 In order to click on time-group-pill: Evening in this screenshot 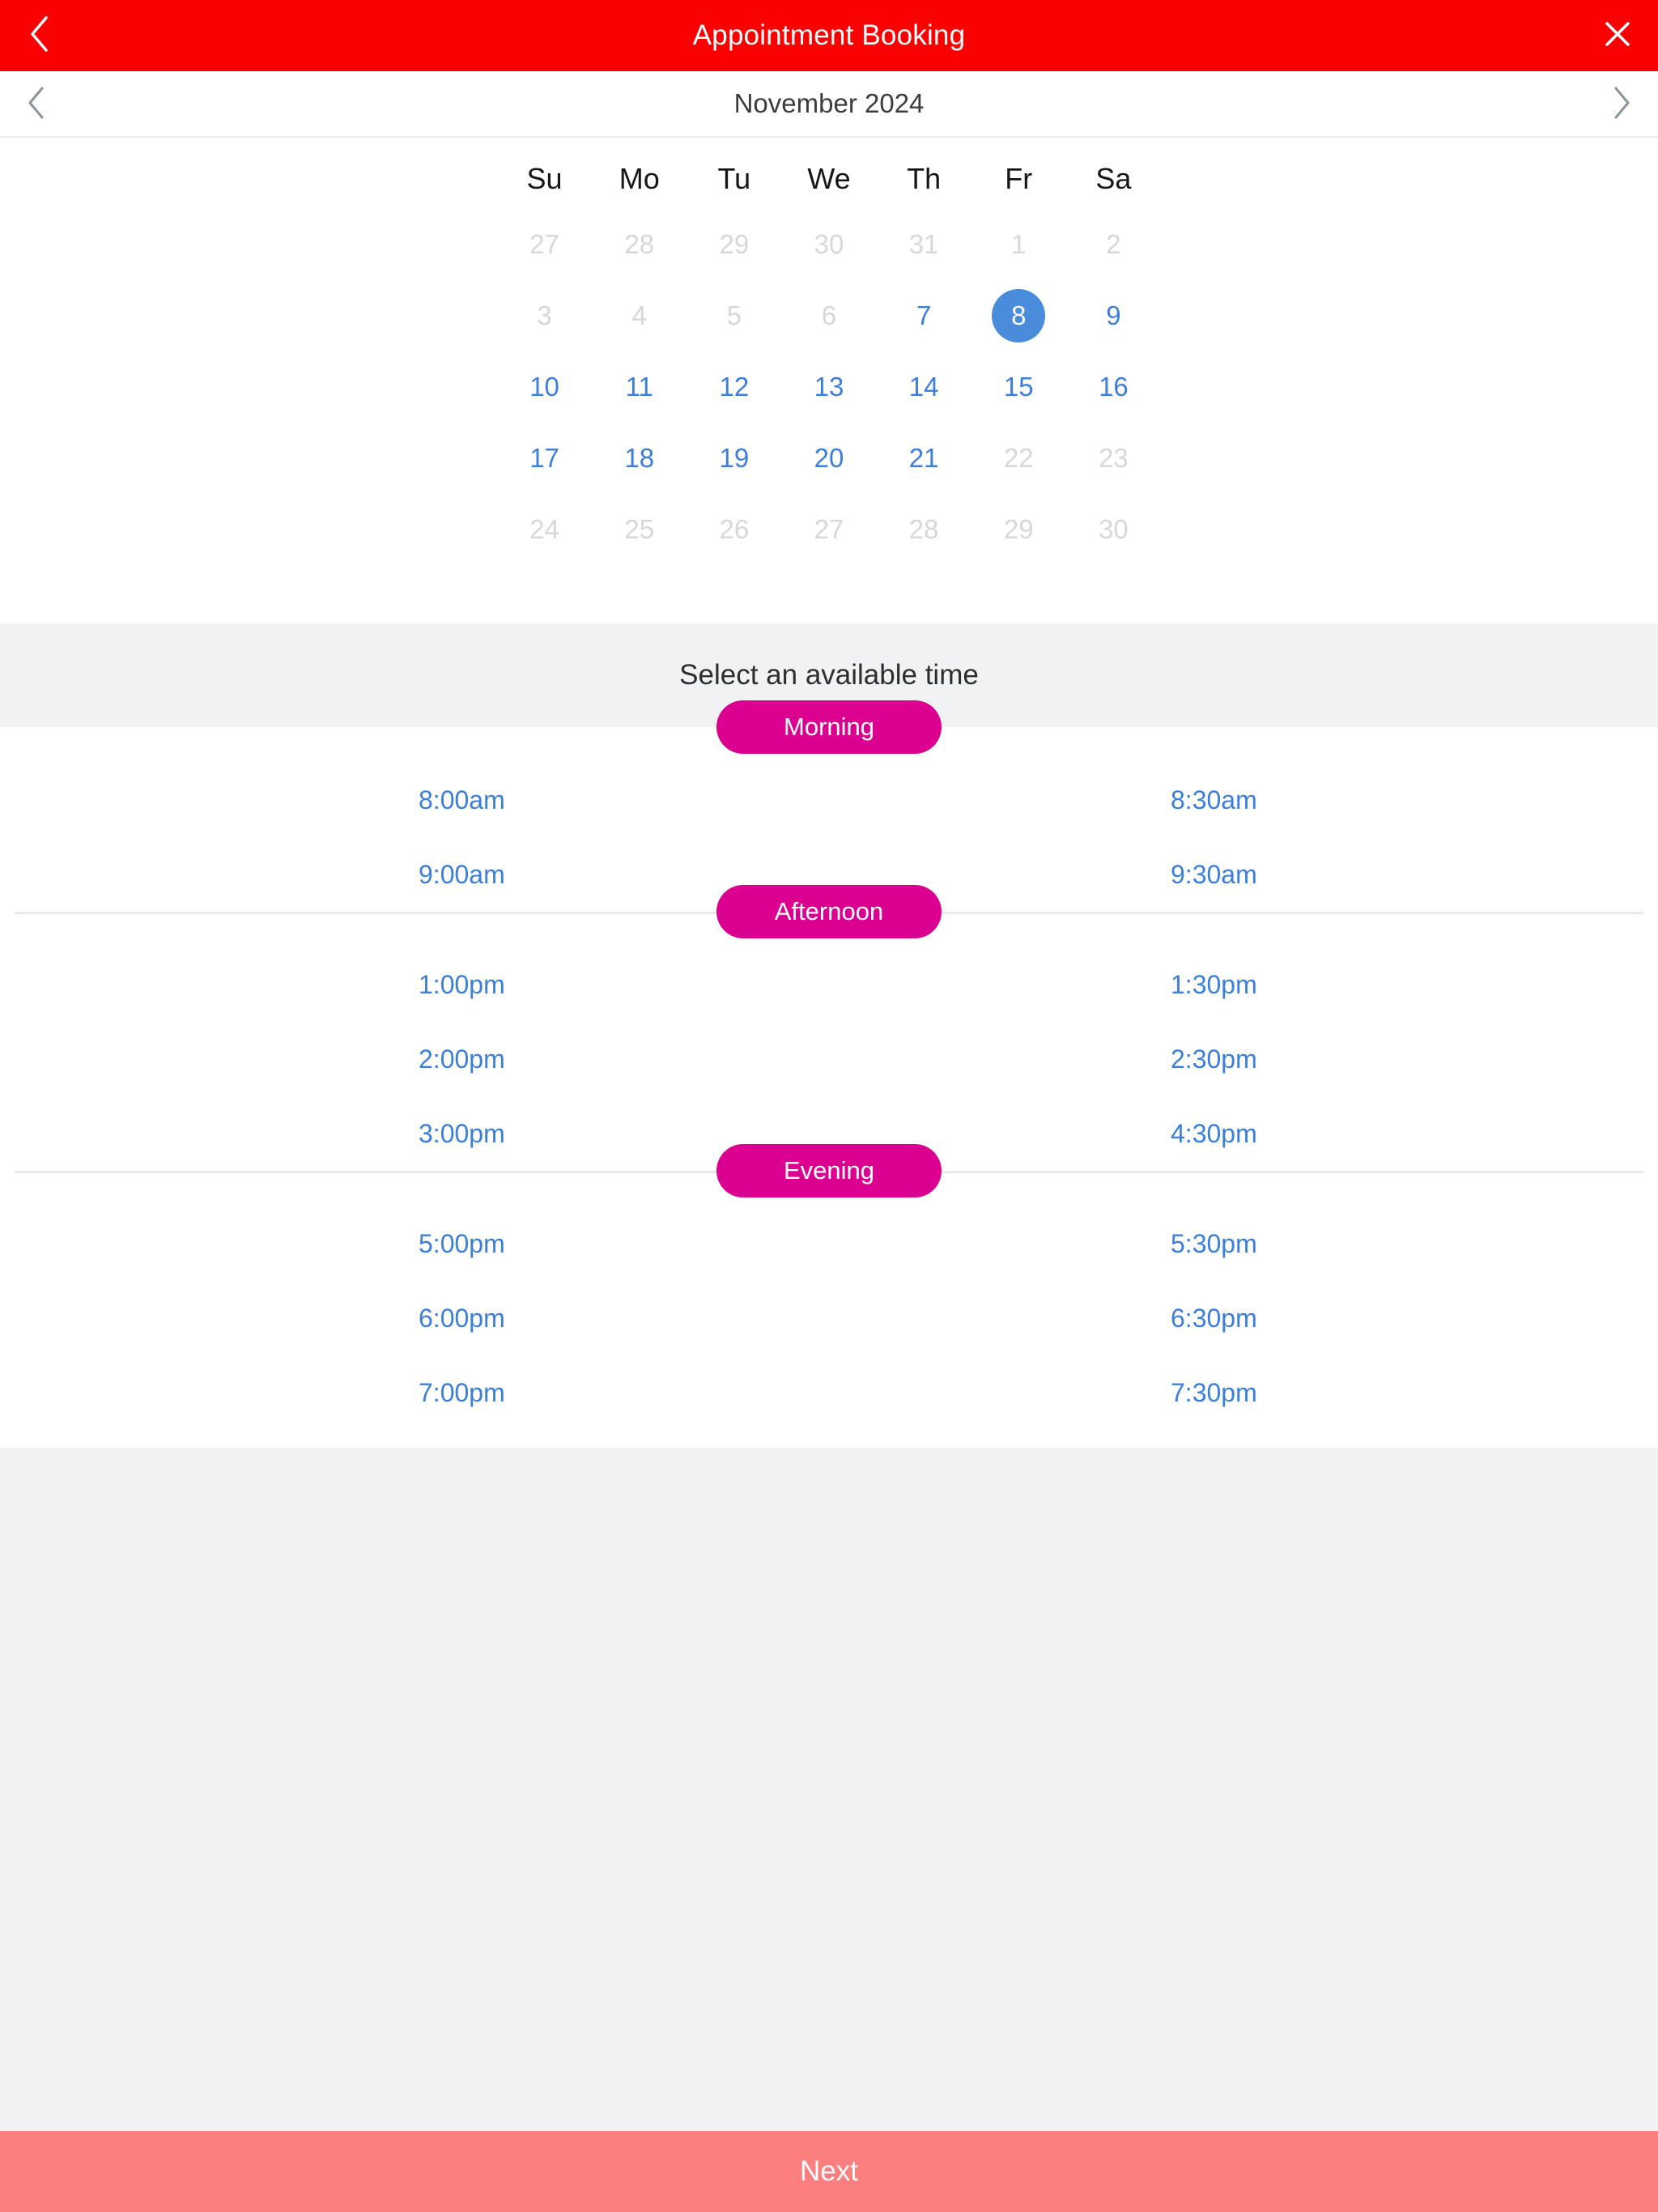, I will do `click(829, 1171)`.